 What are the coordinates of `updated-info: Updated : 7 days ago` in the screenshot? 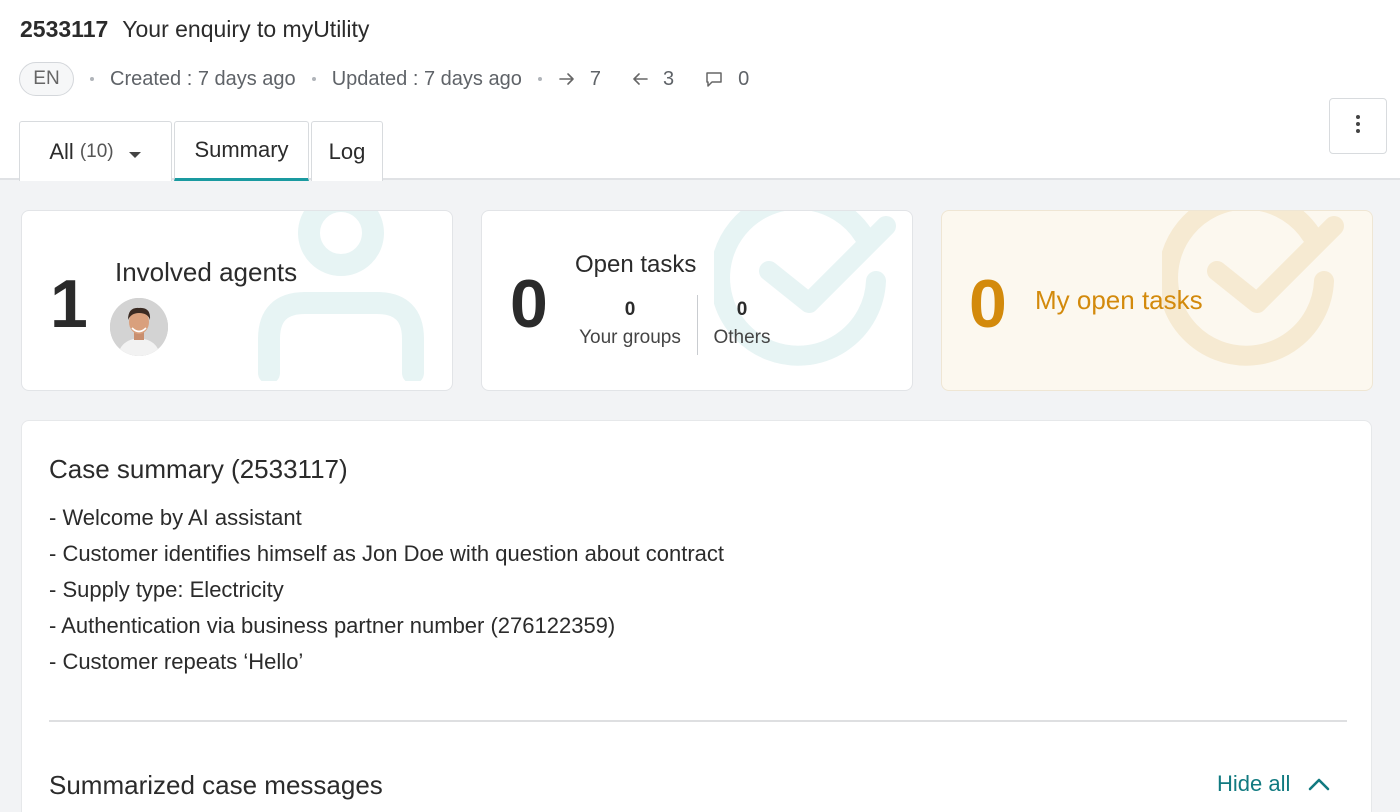 It's located at (426, 78).